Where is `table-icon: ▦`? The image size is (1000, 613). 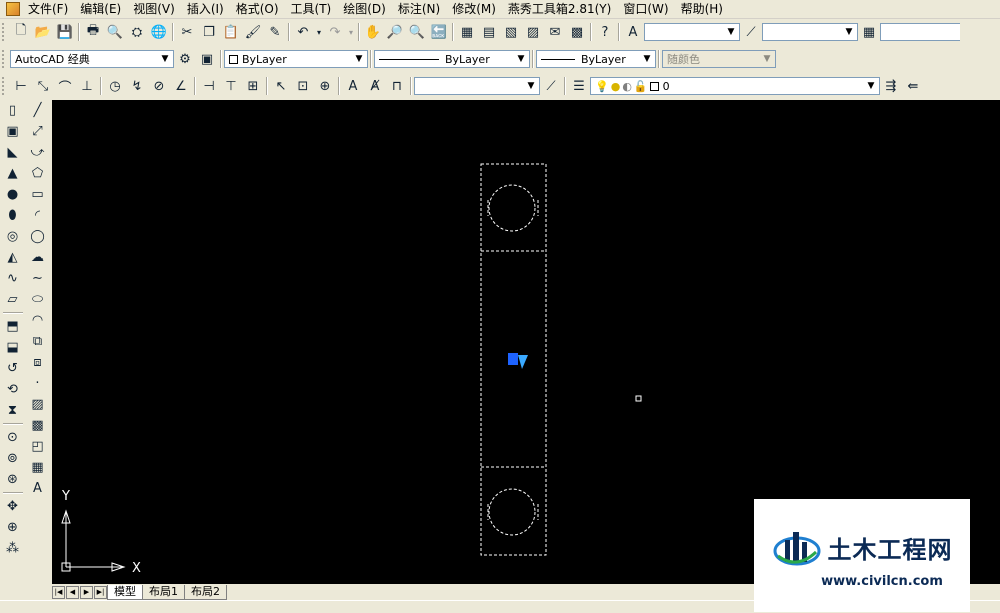 table-icon: ▦ is located at coordinates (38, 467).